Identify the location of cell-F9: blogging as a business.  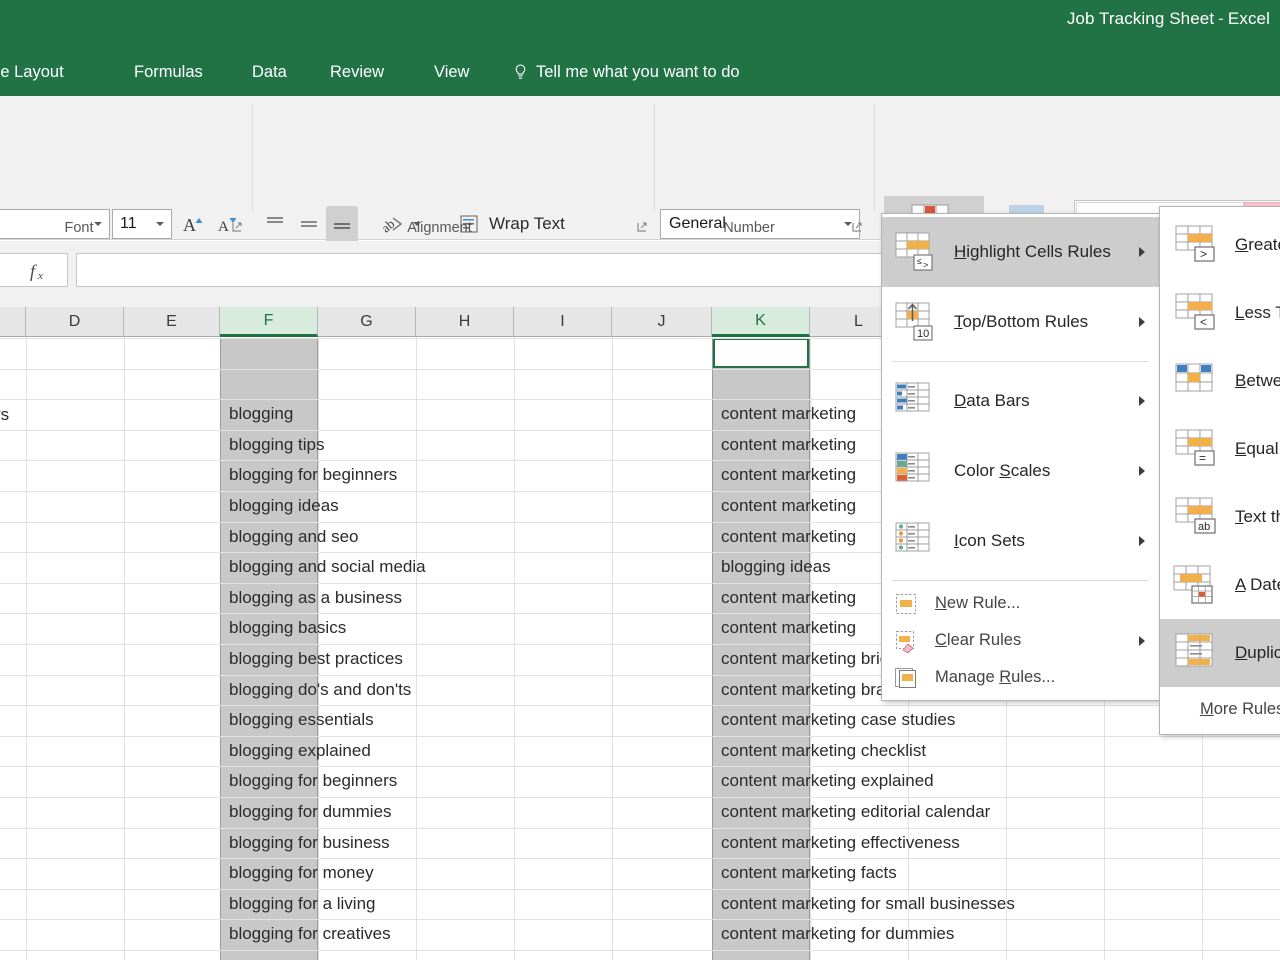
(313, 598).